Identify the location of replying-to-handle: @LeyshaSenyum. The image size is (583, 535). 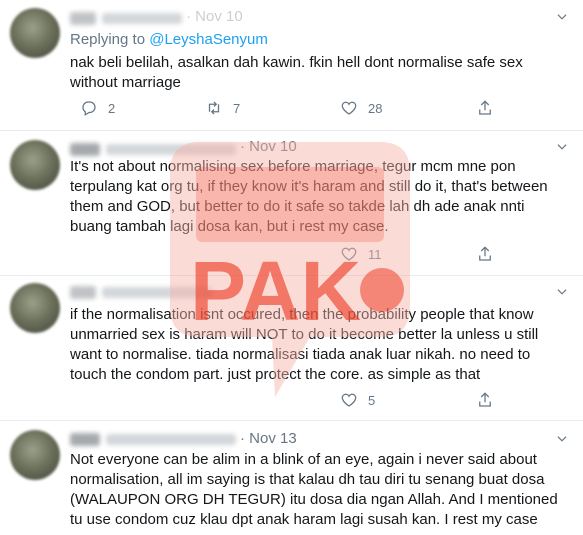
(208, 39).